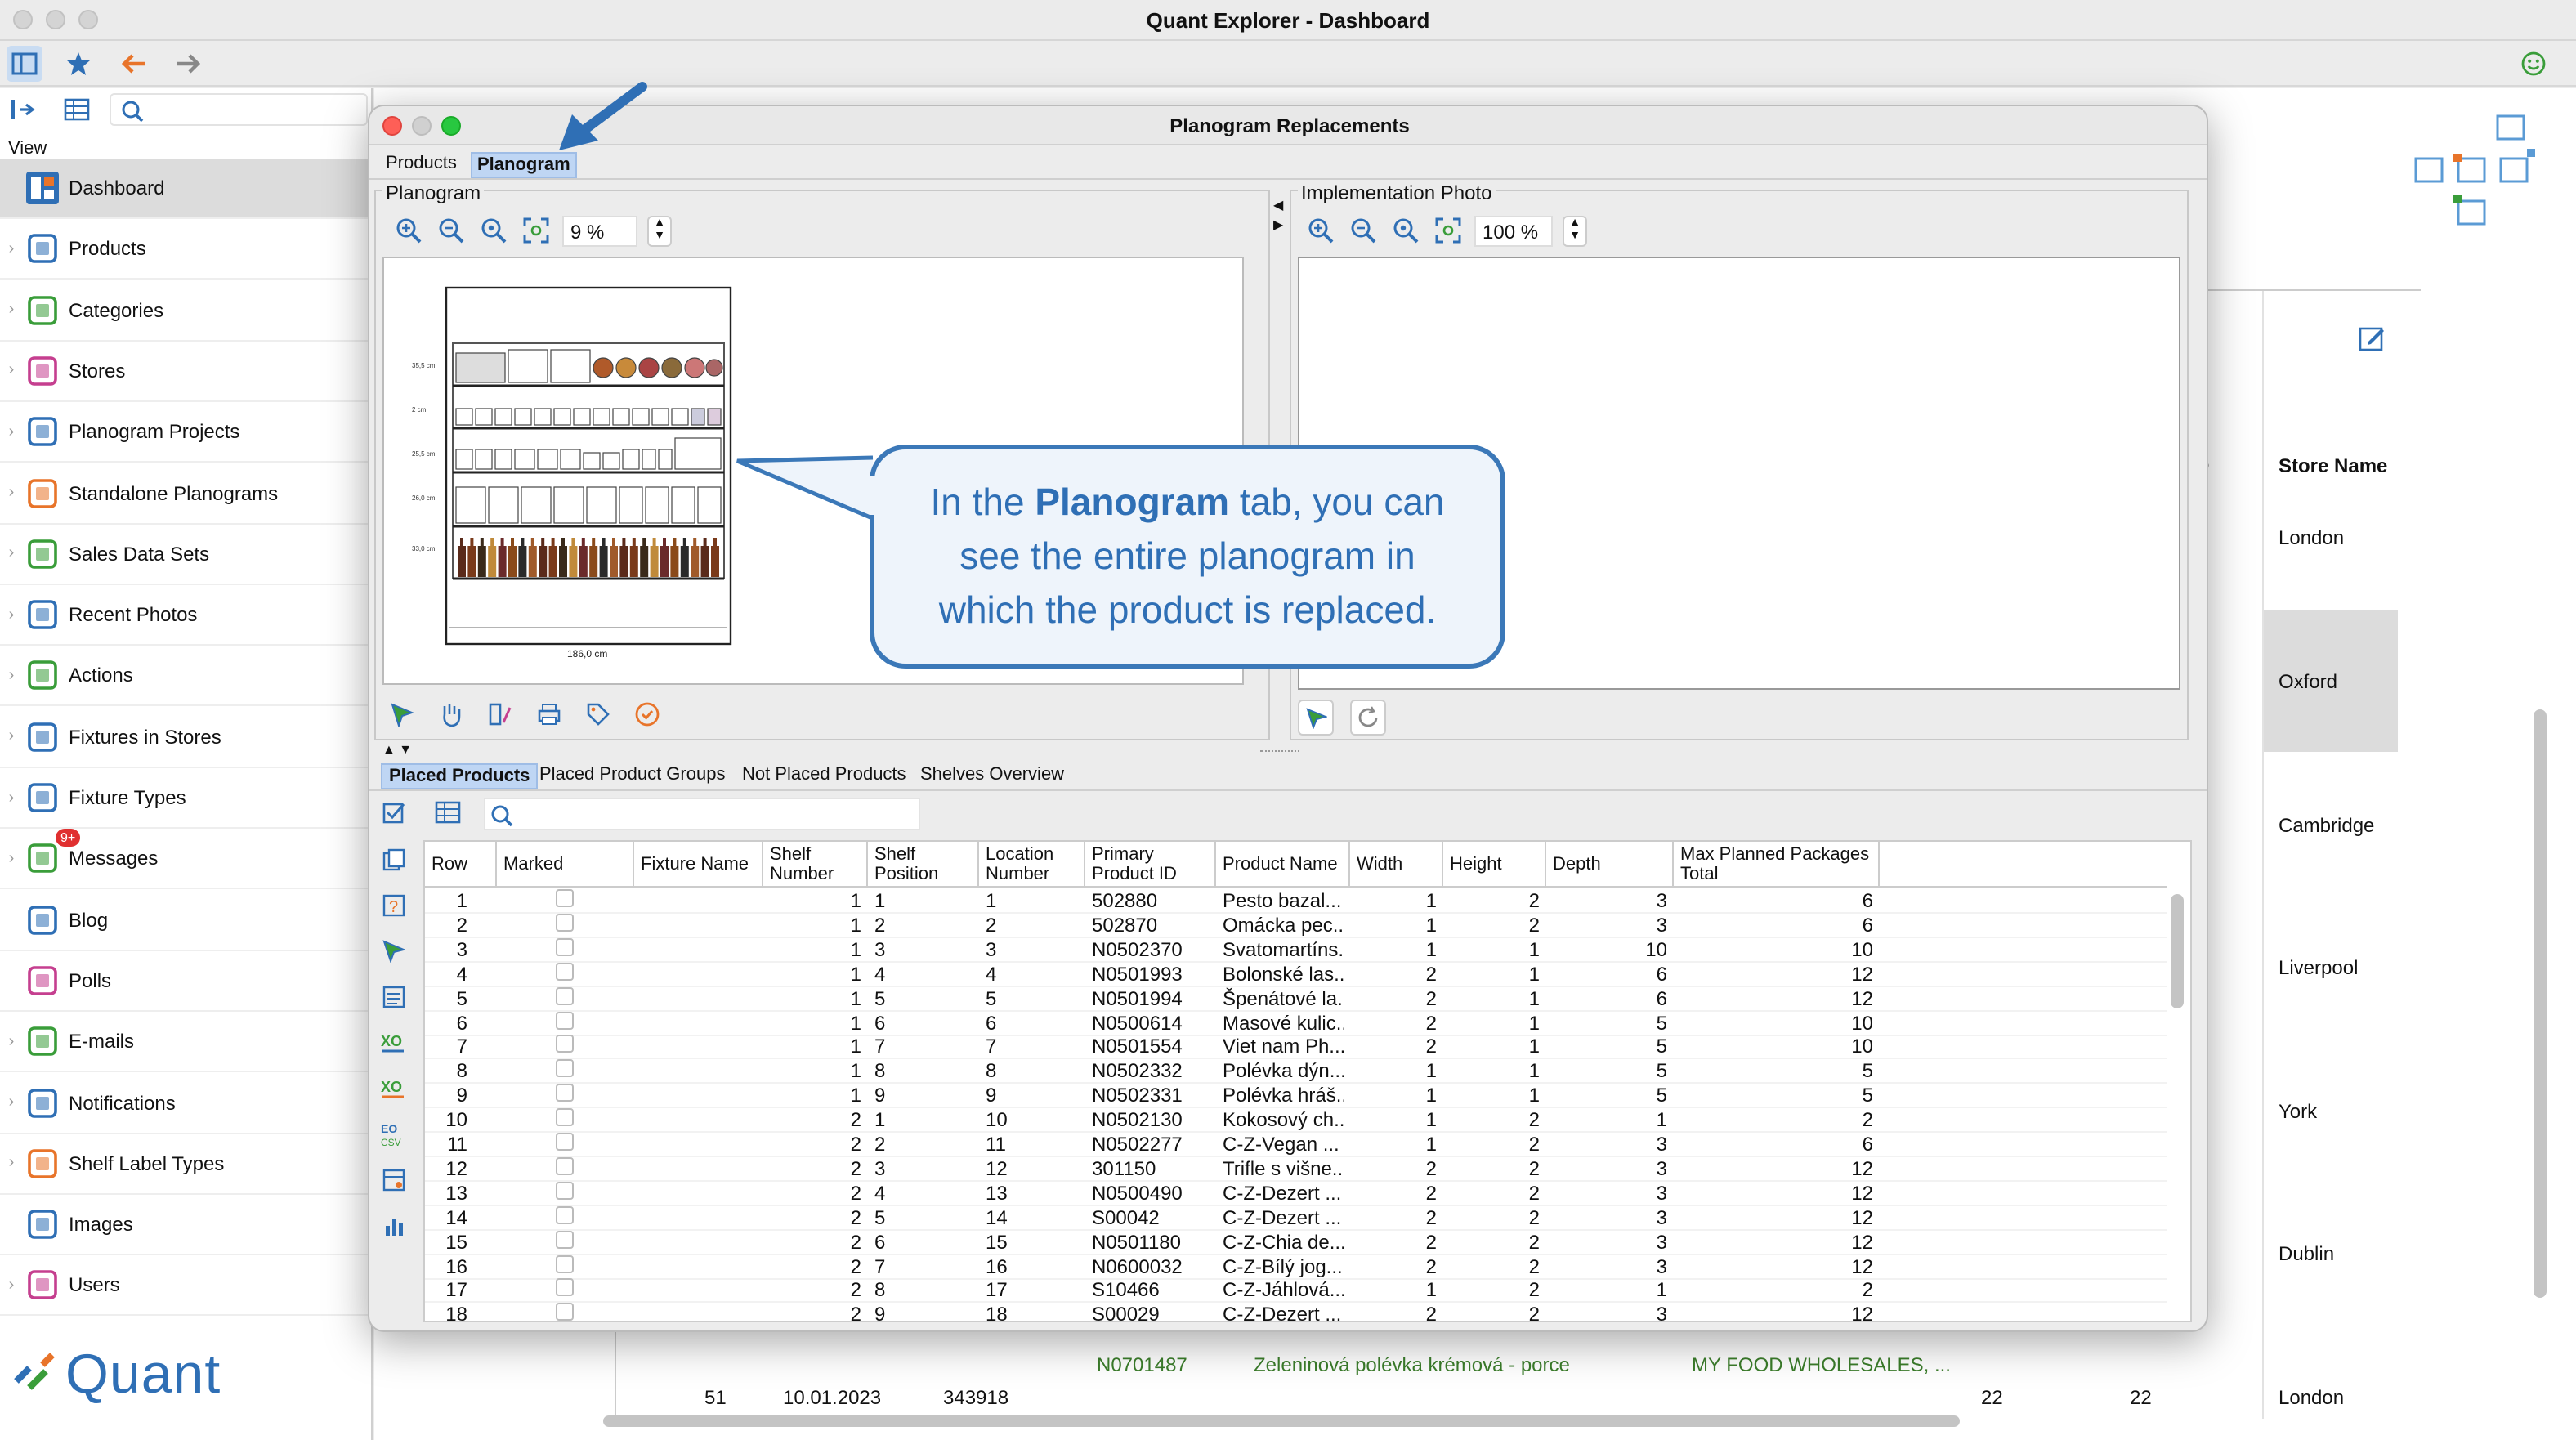  What do you see at coordinates (402, 714) in the screenshot?
I see `select-cursor-icon` at bounding box center [402, 714].